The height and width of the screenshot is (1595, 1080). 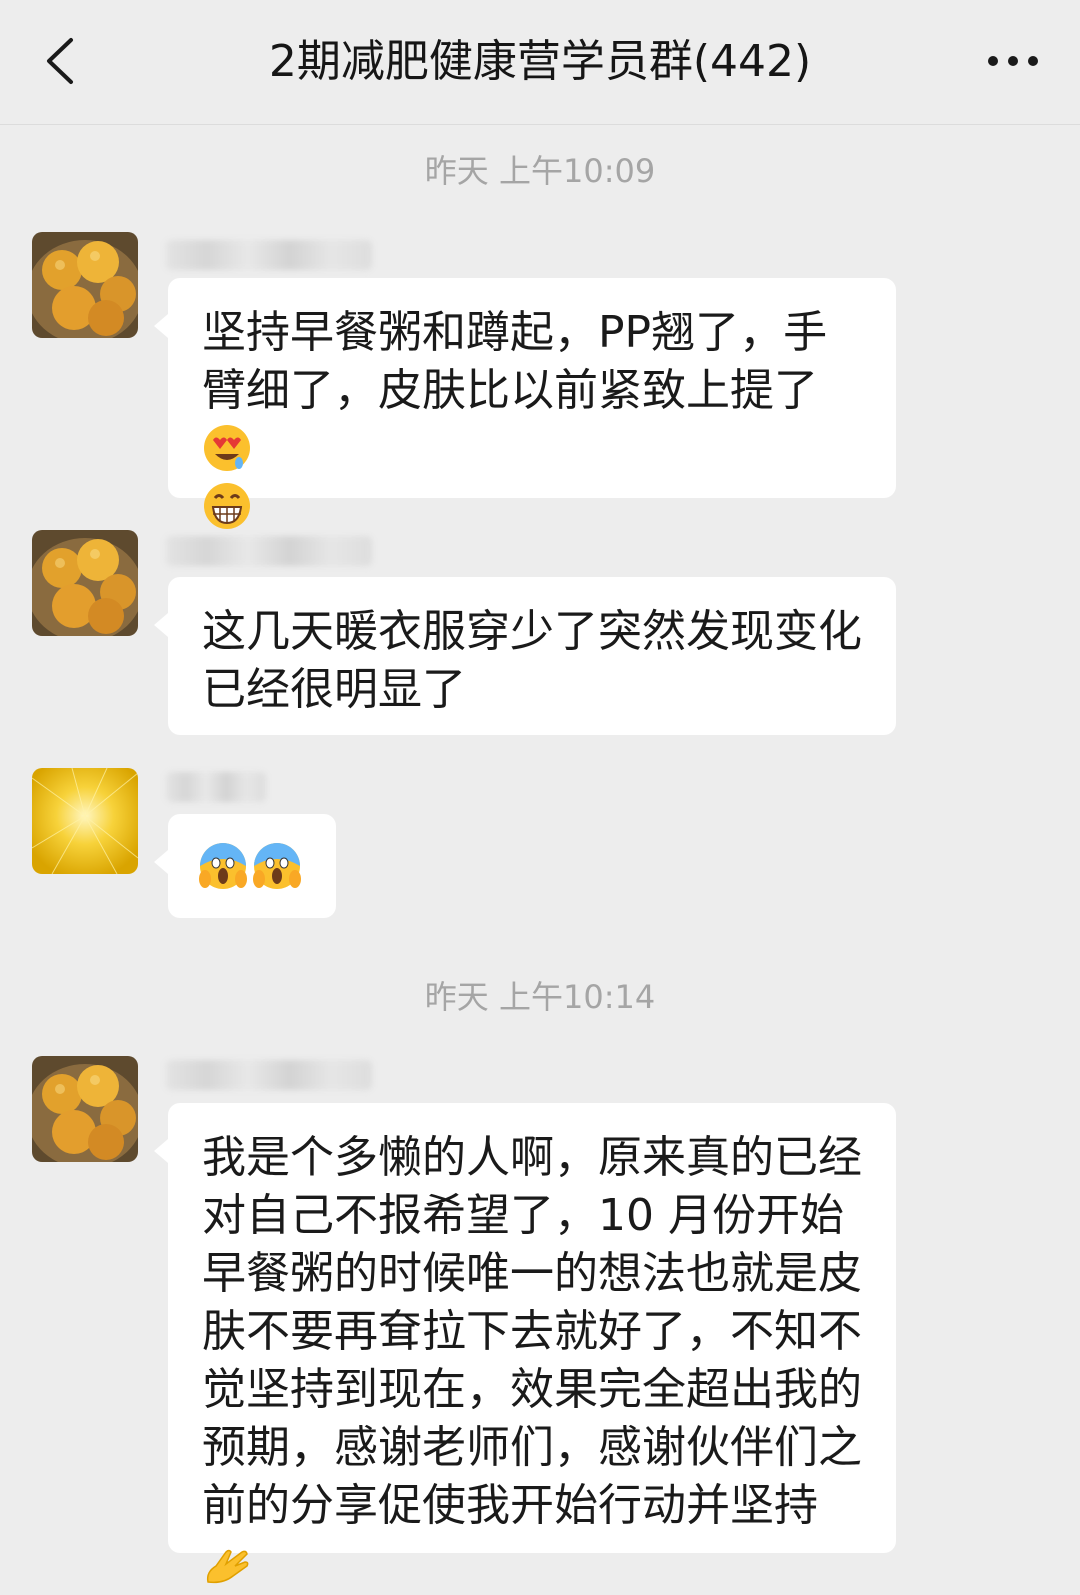 I want to click on timestamp: 昨天 上午10:14, so click(x=540, y=997).